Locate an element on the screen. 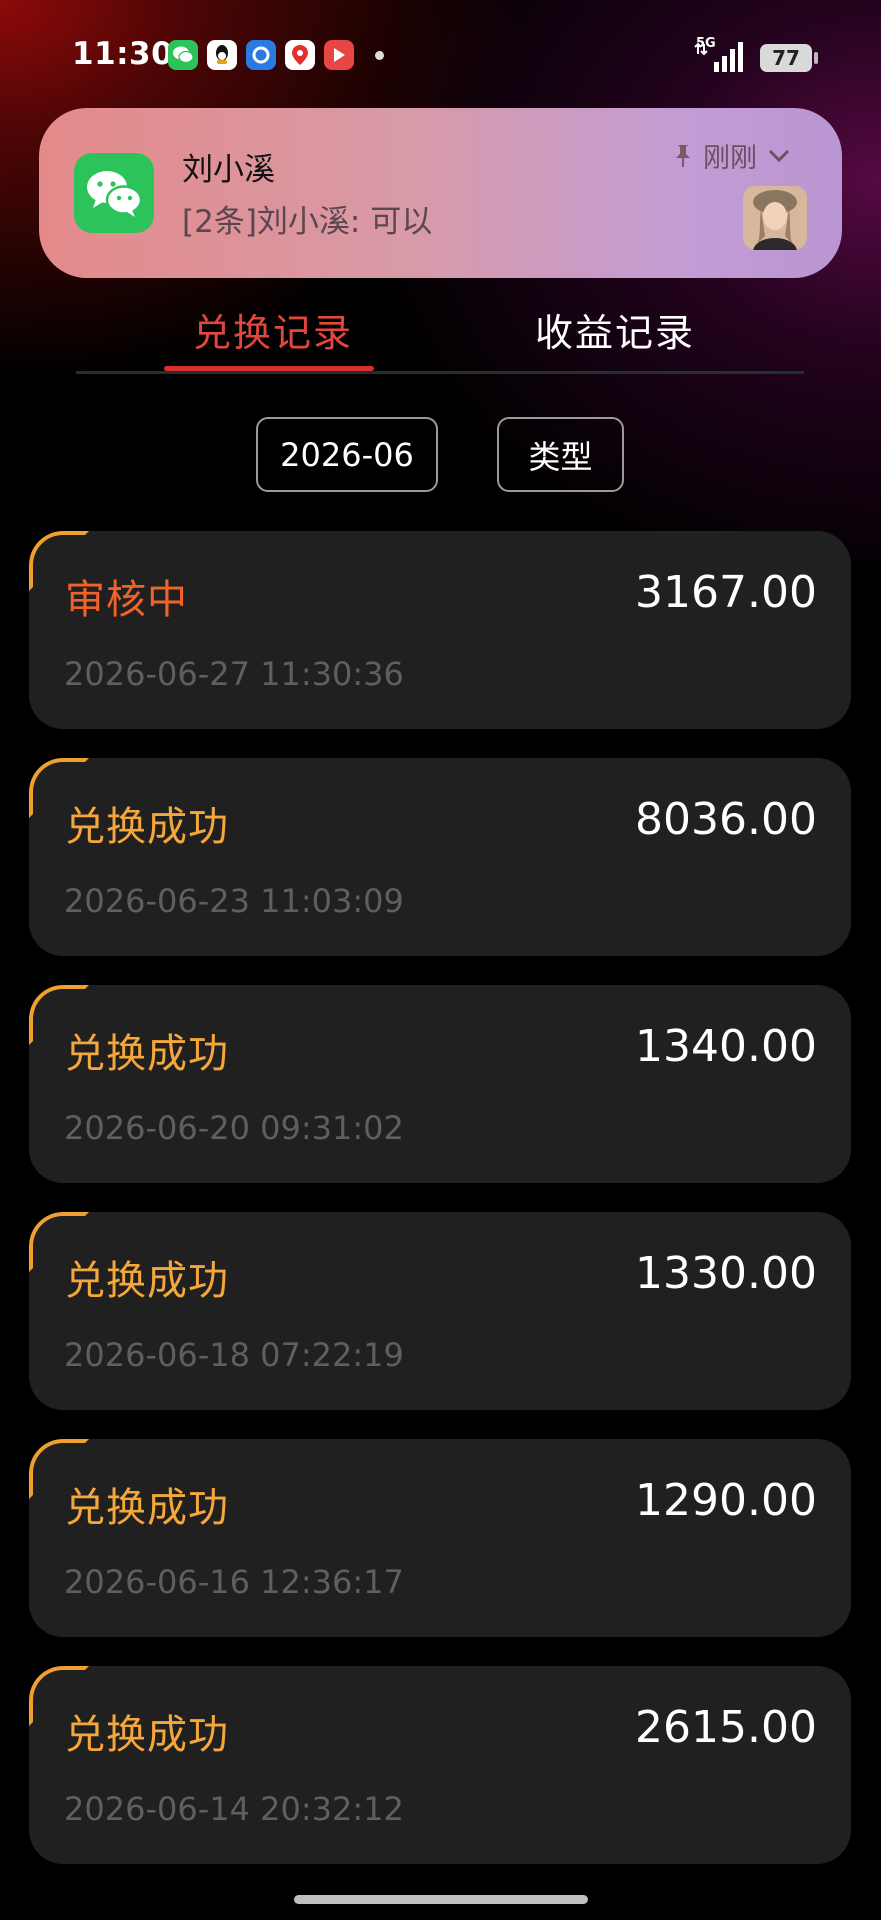 This screenshot has width=881, height=1920. tab-bar: 兑换记录 收益记录 is located at coordinates (440, 336).